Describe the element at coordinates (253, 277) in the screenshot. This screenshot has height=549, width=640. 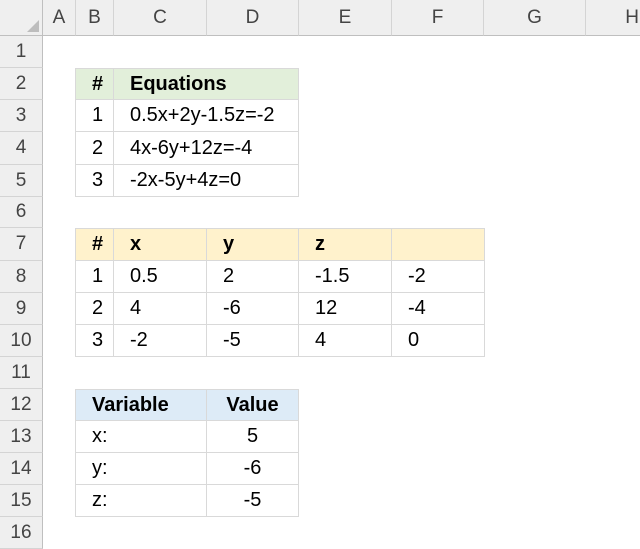
I see `table2-cell-y: 2` at that location.